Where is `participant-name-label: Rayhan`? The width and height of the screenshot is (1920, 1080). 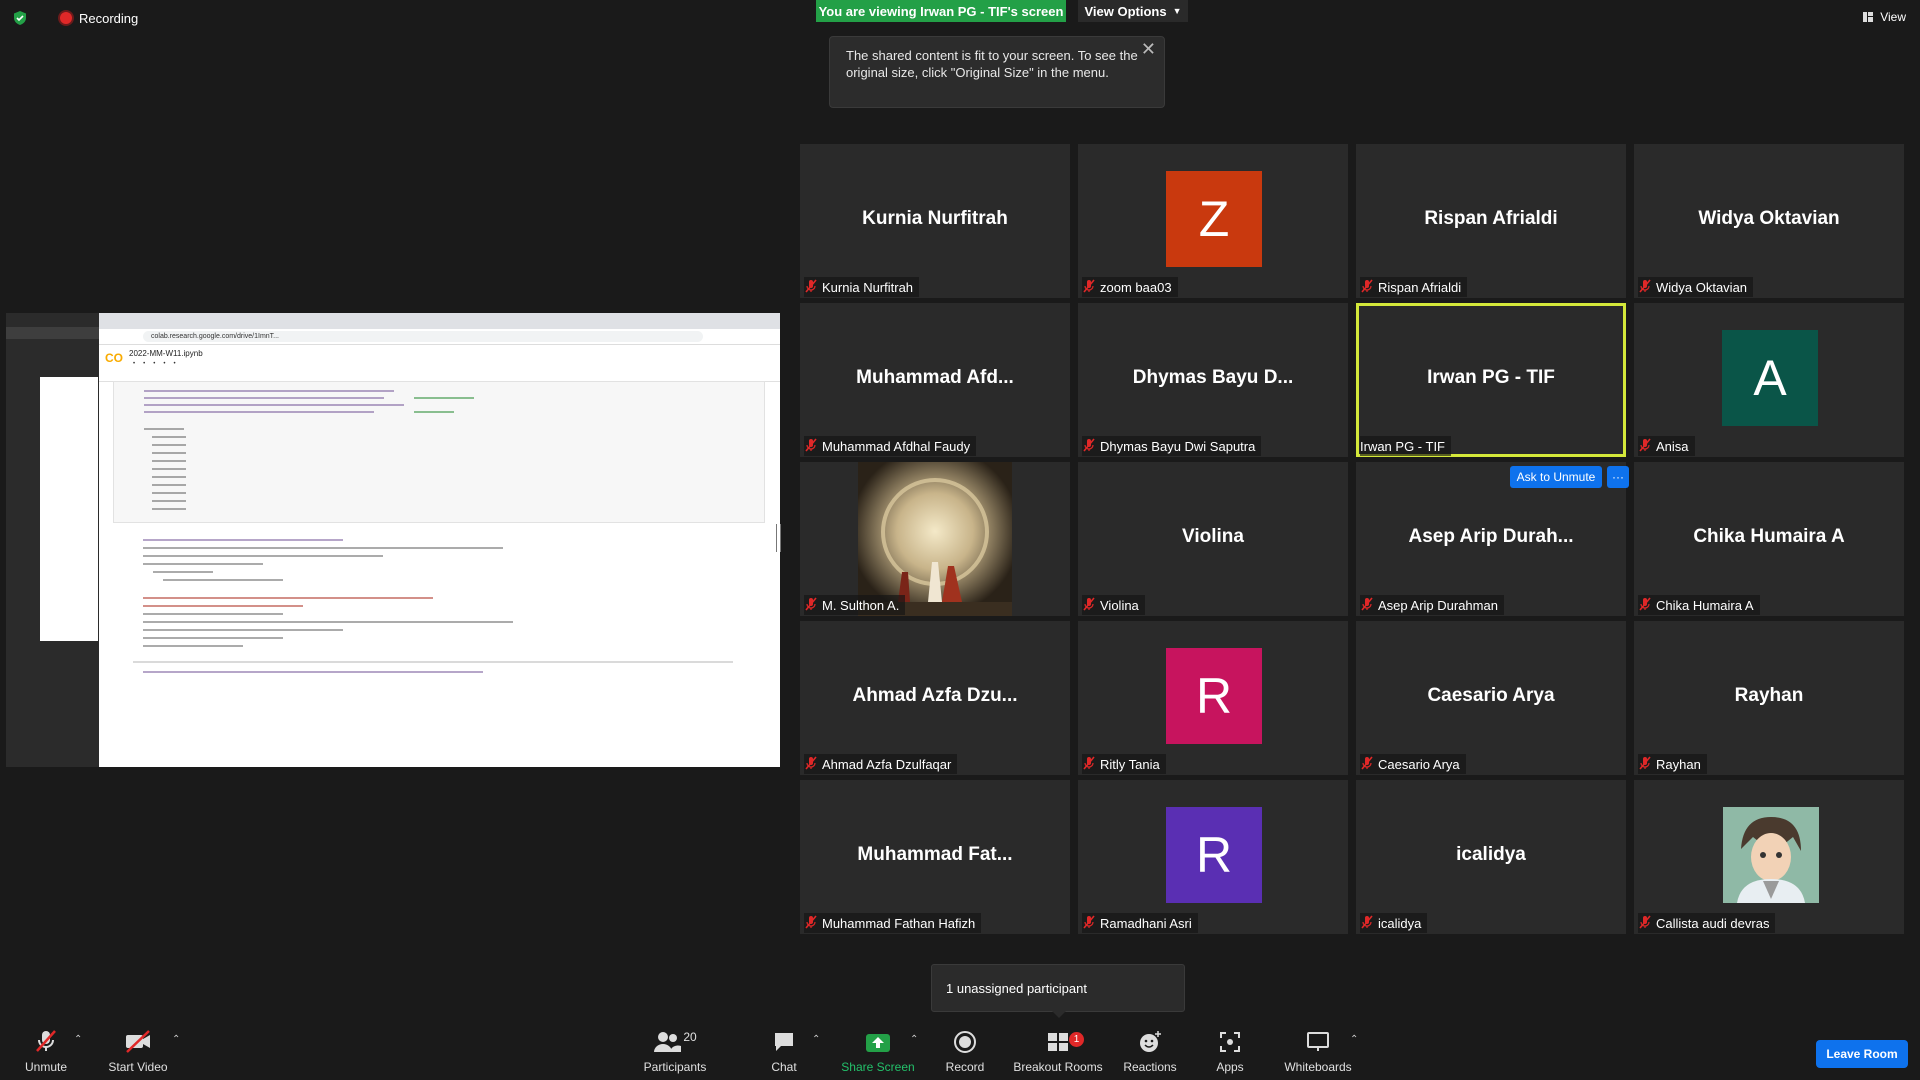 participant-name-label: Rayhan is located at coordinates (1672, 764).